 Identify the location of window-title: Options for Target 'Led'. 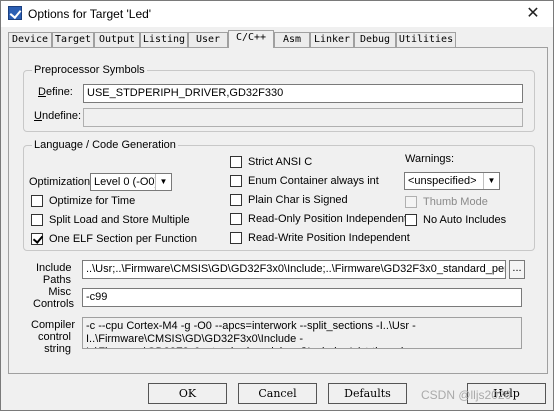
(90, 14).